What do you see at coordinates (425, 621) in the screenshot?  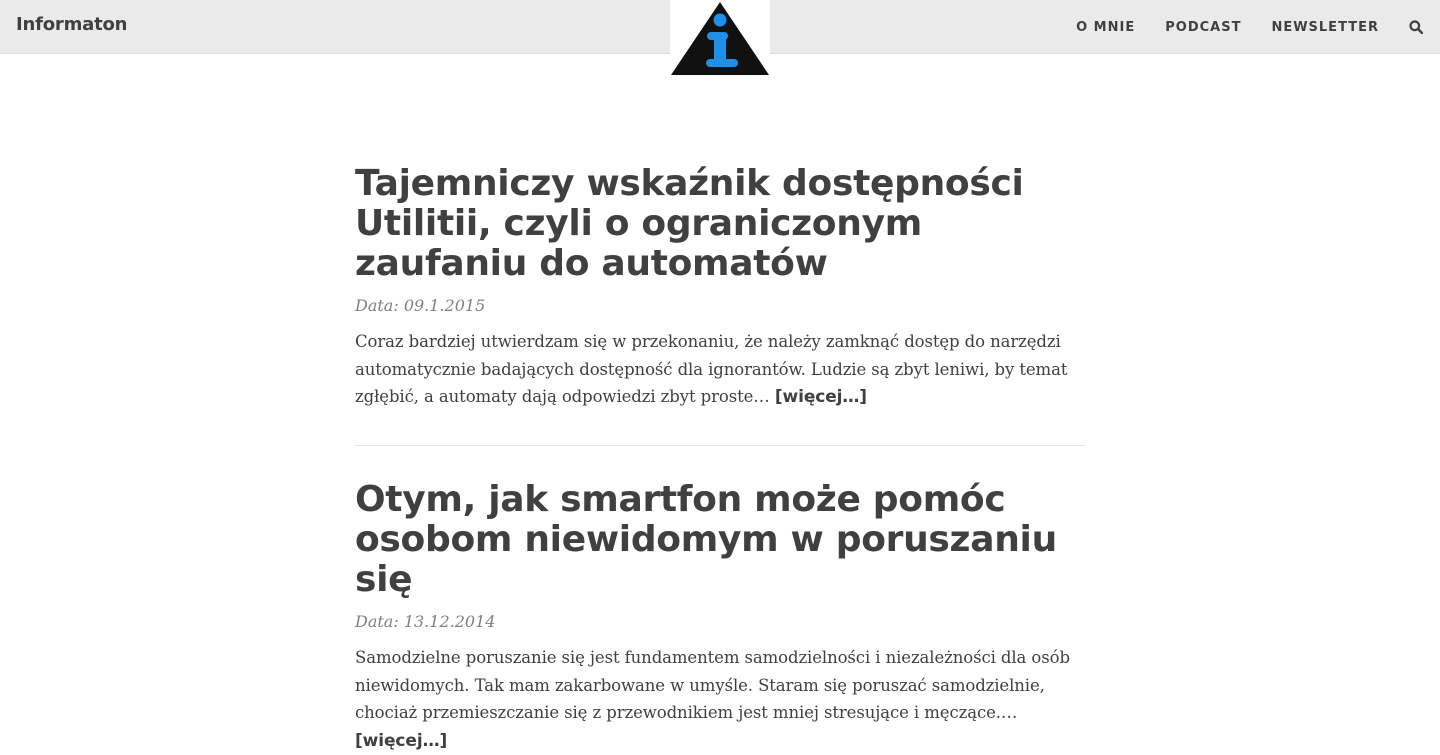 I see `post-date: Data: 13.12.2014` at bounding box center [425, 621].